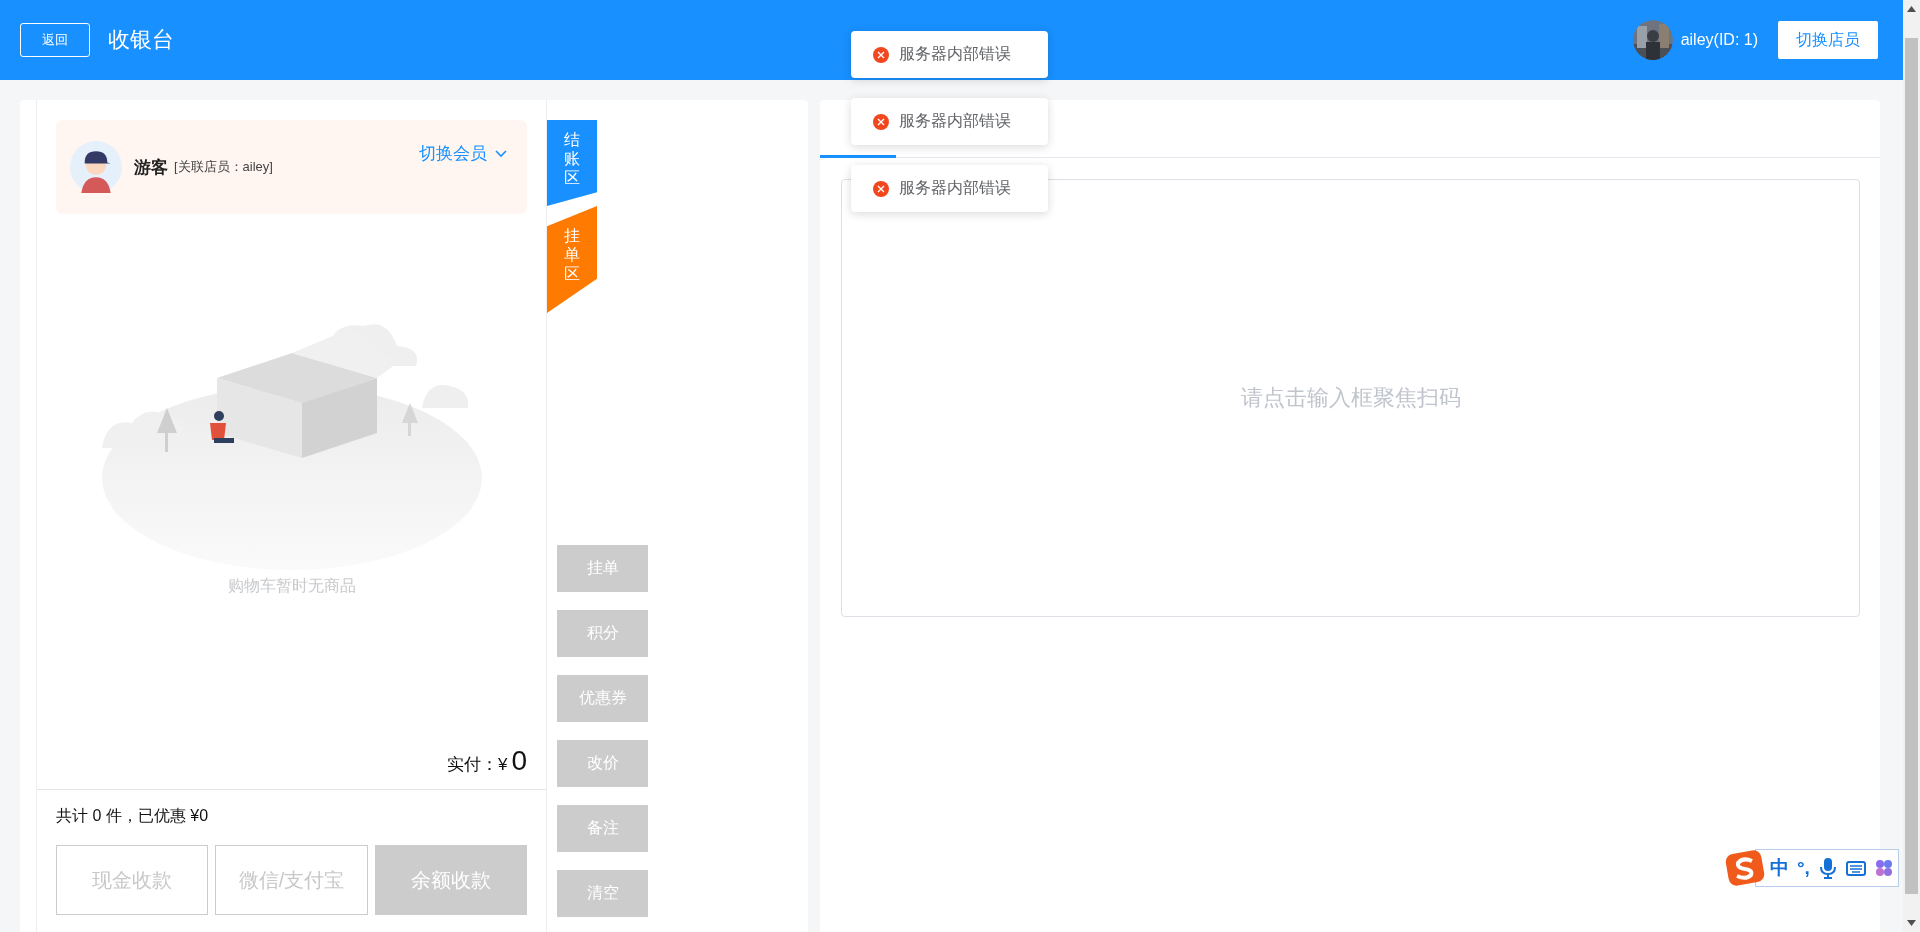 The image size is (1920, 932). What do you see at coordinates (1779, 868) in the screenshot?
I see `input-mode-toggle: 中` at bounding box center [1779, 868].